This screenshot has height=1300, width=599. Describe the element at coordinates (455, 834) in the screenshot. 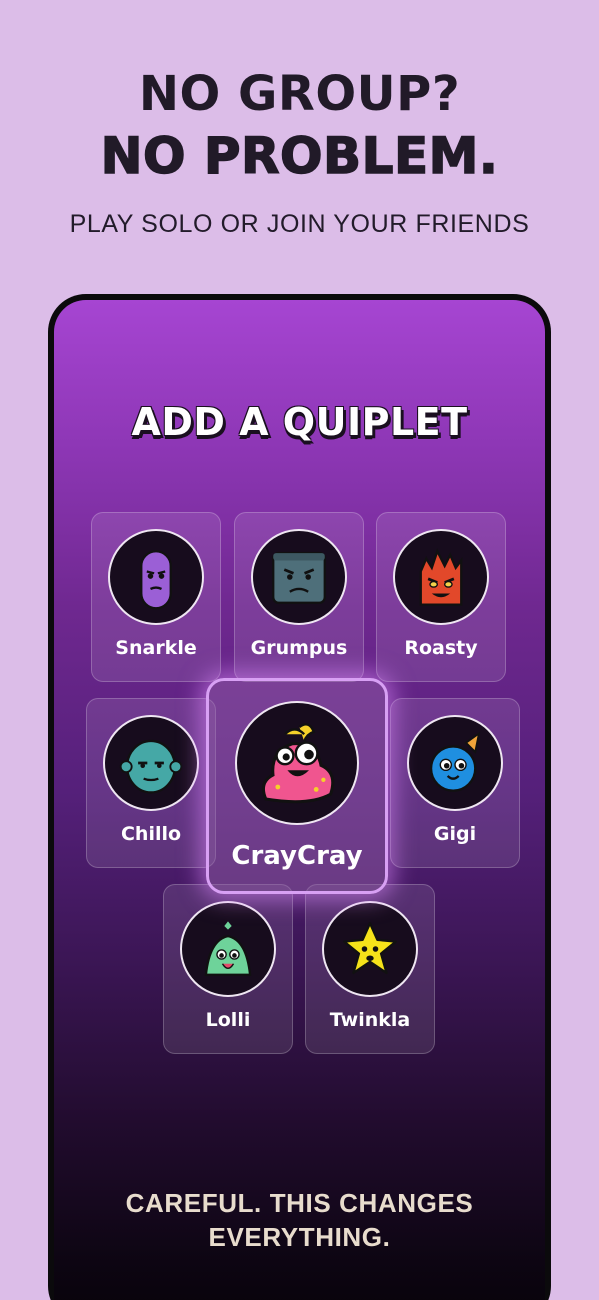

I see `quiplet-name: Gigi` at that location.